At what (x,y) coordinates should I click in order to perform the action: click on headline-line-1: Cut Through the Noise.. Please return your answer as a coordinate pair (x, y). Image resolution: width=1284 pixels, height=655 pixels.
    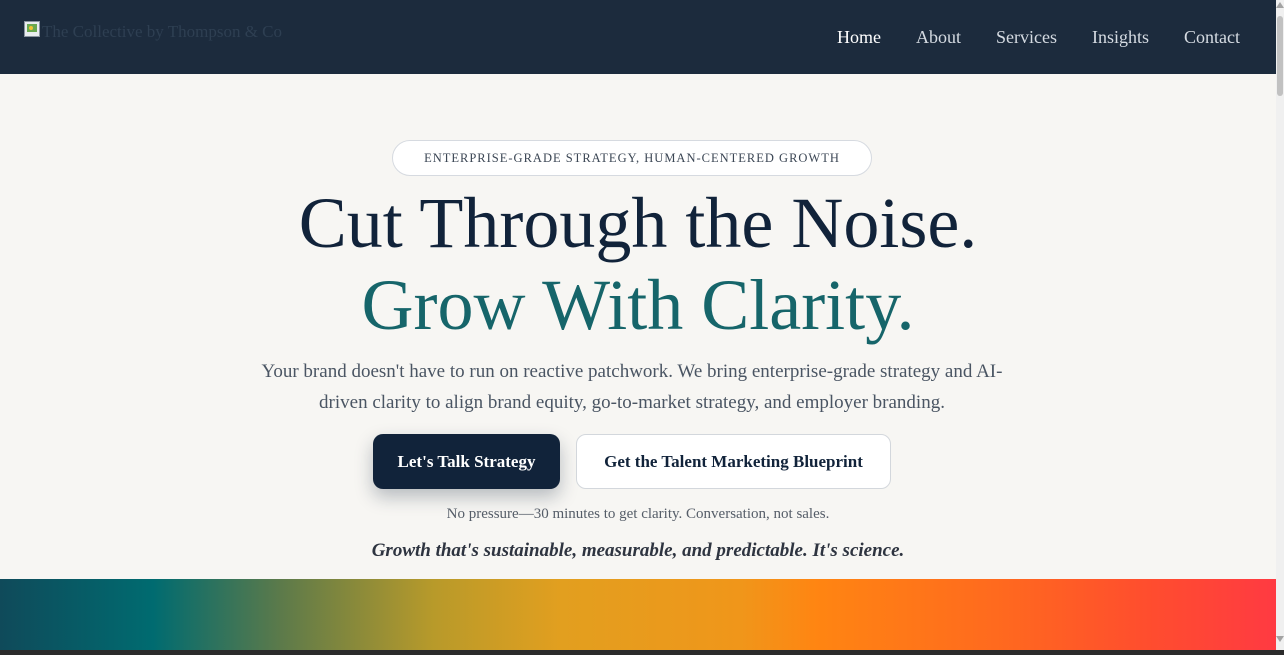
    Looking at the image, I should click on (638, 223).